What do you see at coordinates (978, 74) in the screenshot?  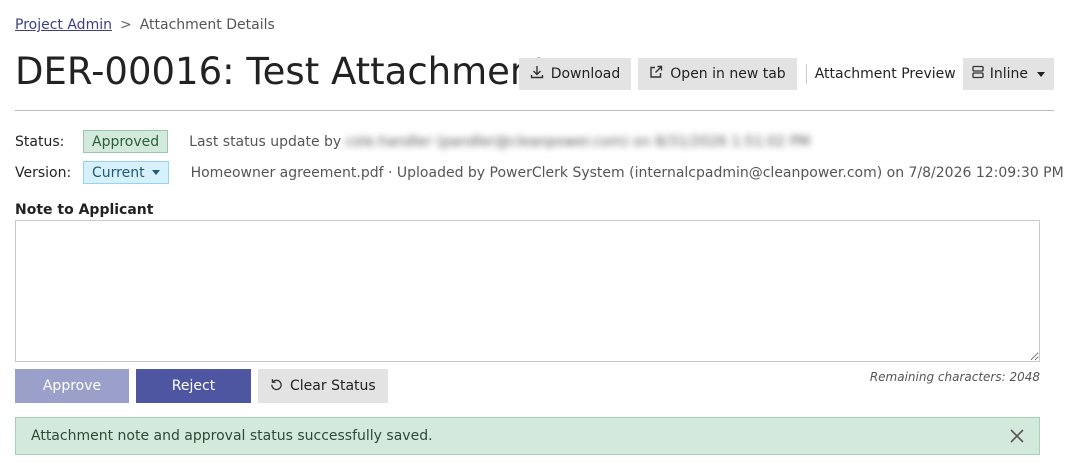 I see `layout-rows-icon` at bounding box center [978, 74].